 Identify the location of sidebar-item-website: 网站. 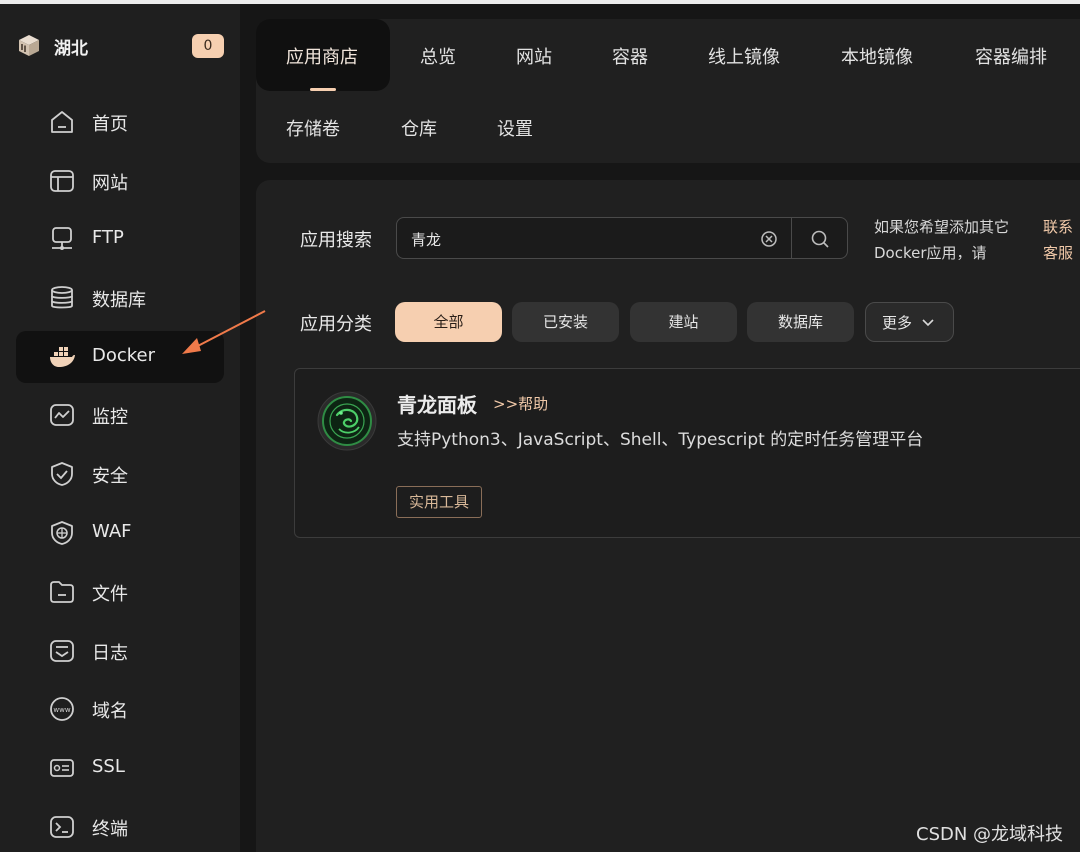
(120, 181).